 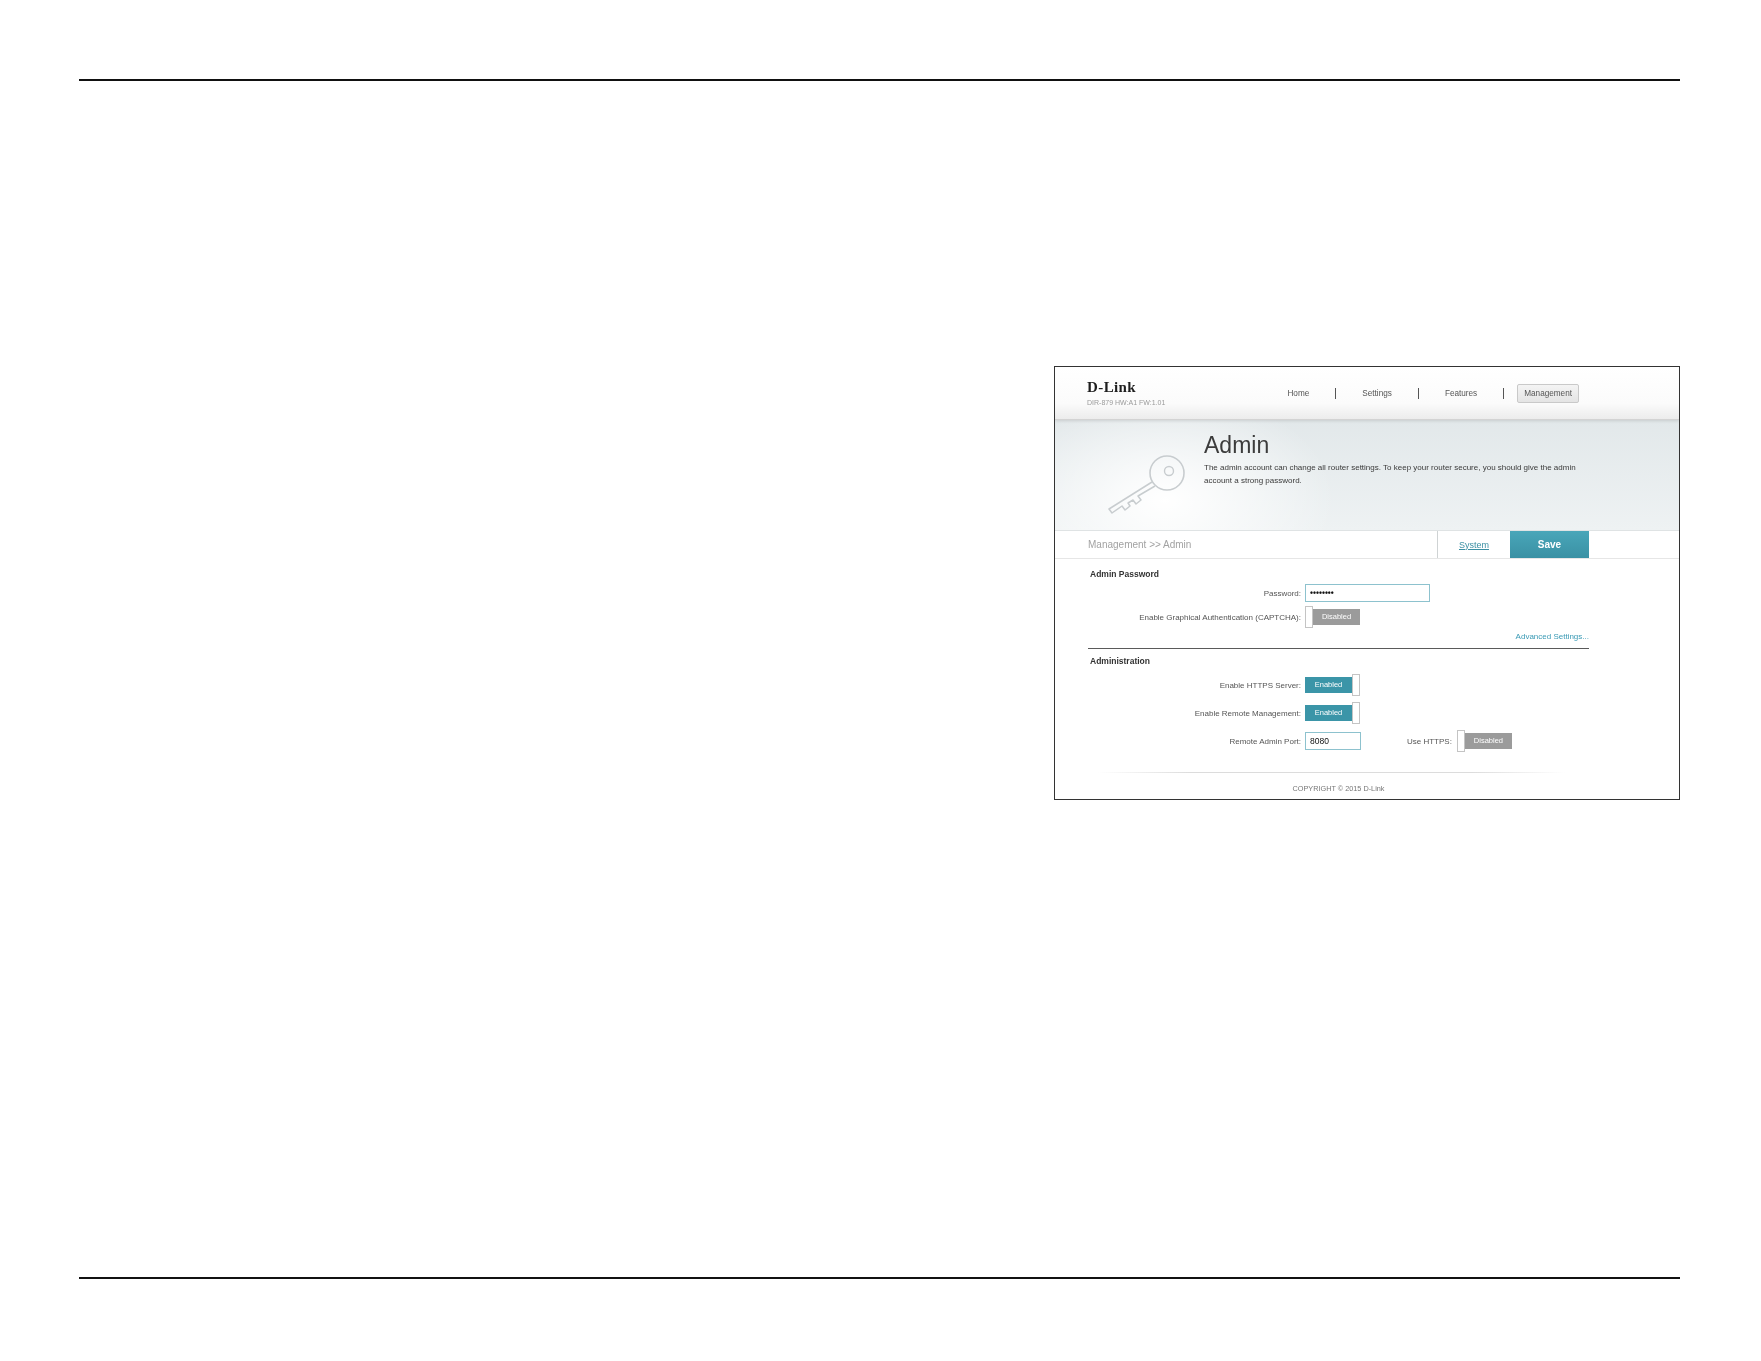 I want to click on logo-text: D-Link, so click(x=1112, y=387).